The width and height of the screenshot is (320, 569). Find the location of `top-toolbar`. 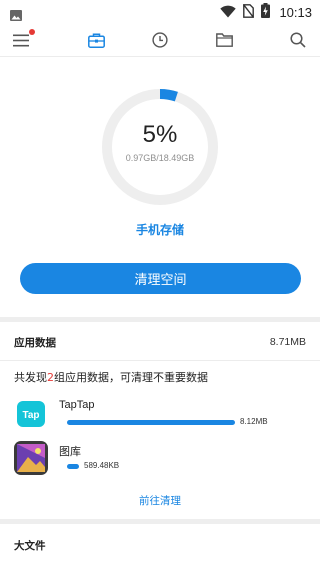

top-toolbar is located at coordinates (160, 40).